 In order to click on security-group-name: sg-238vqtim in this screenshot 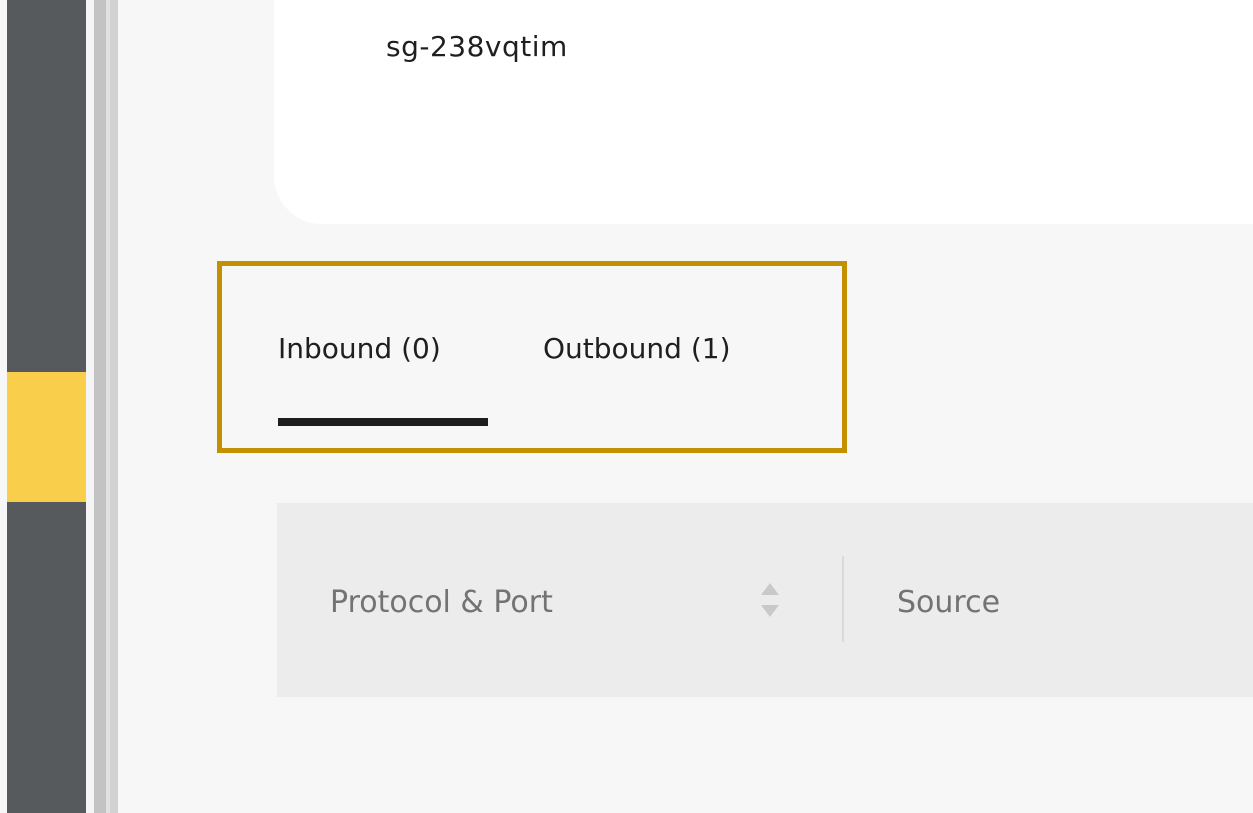, I will do `click(477, 46)`.